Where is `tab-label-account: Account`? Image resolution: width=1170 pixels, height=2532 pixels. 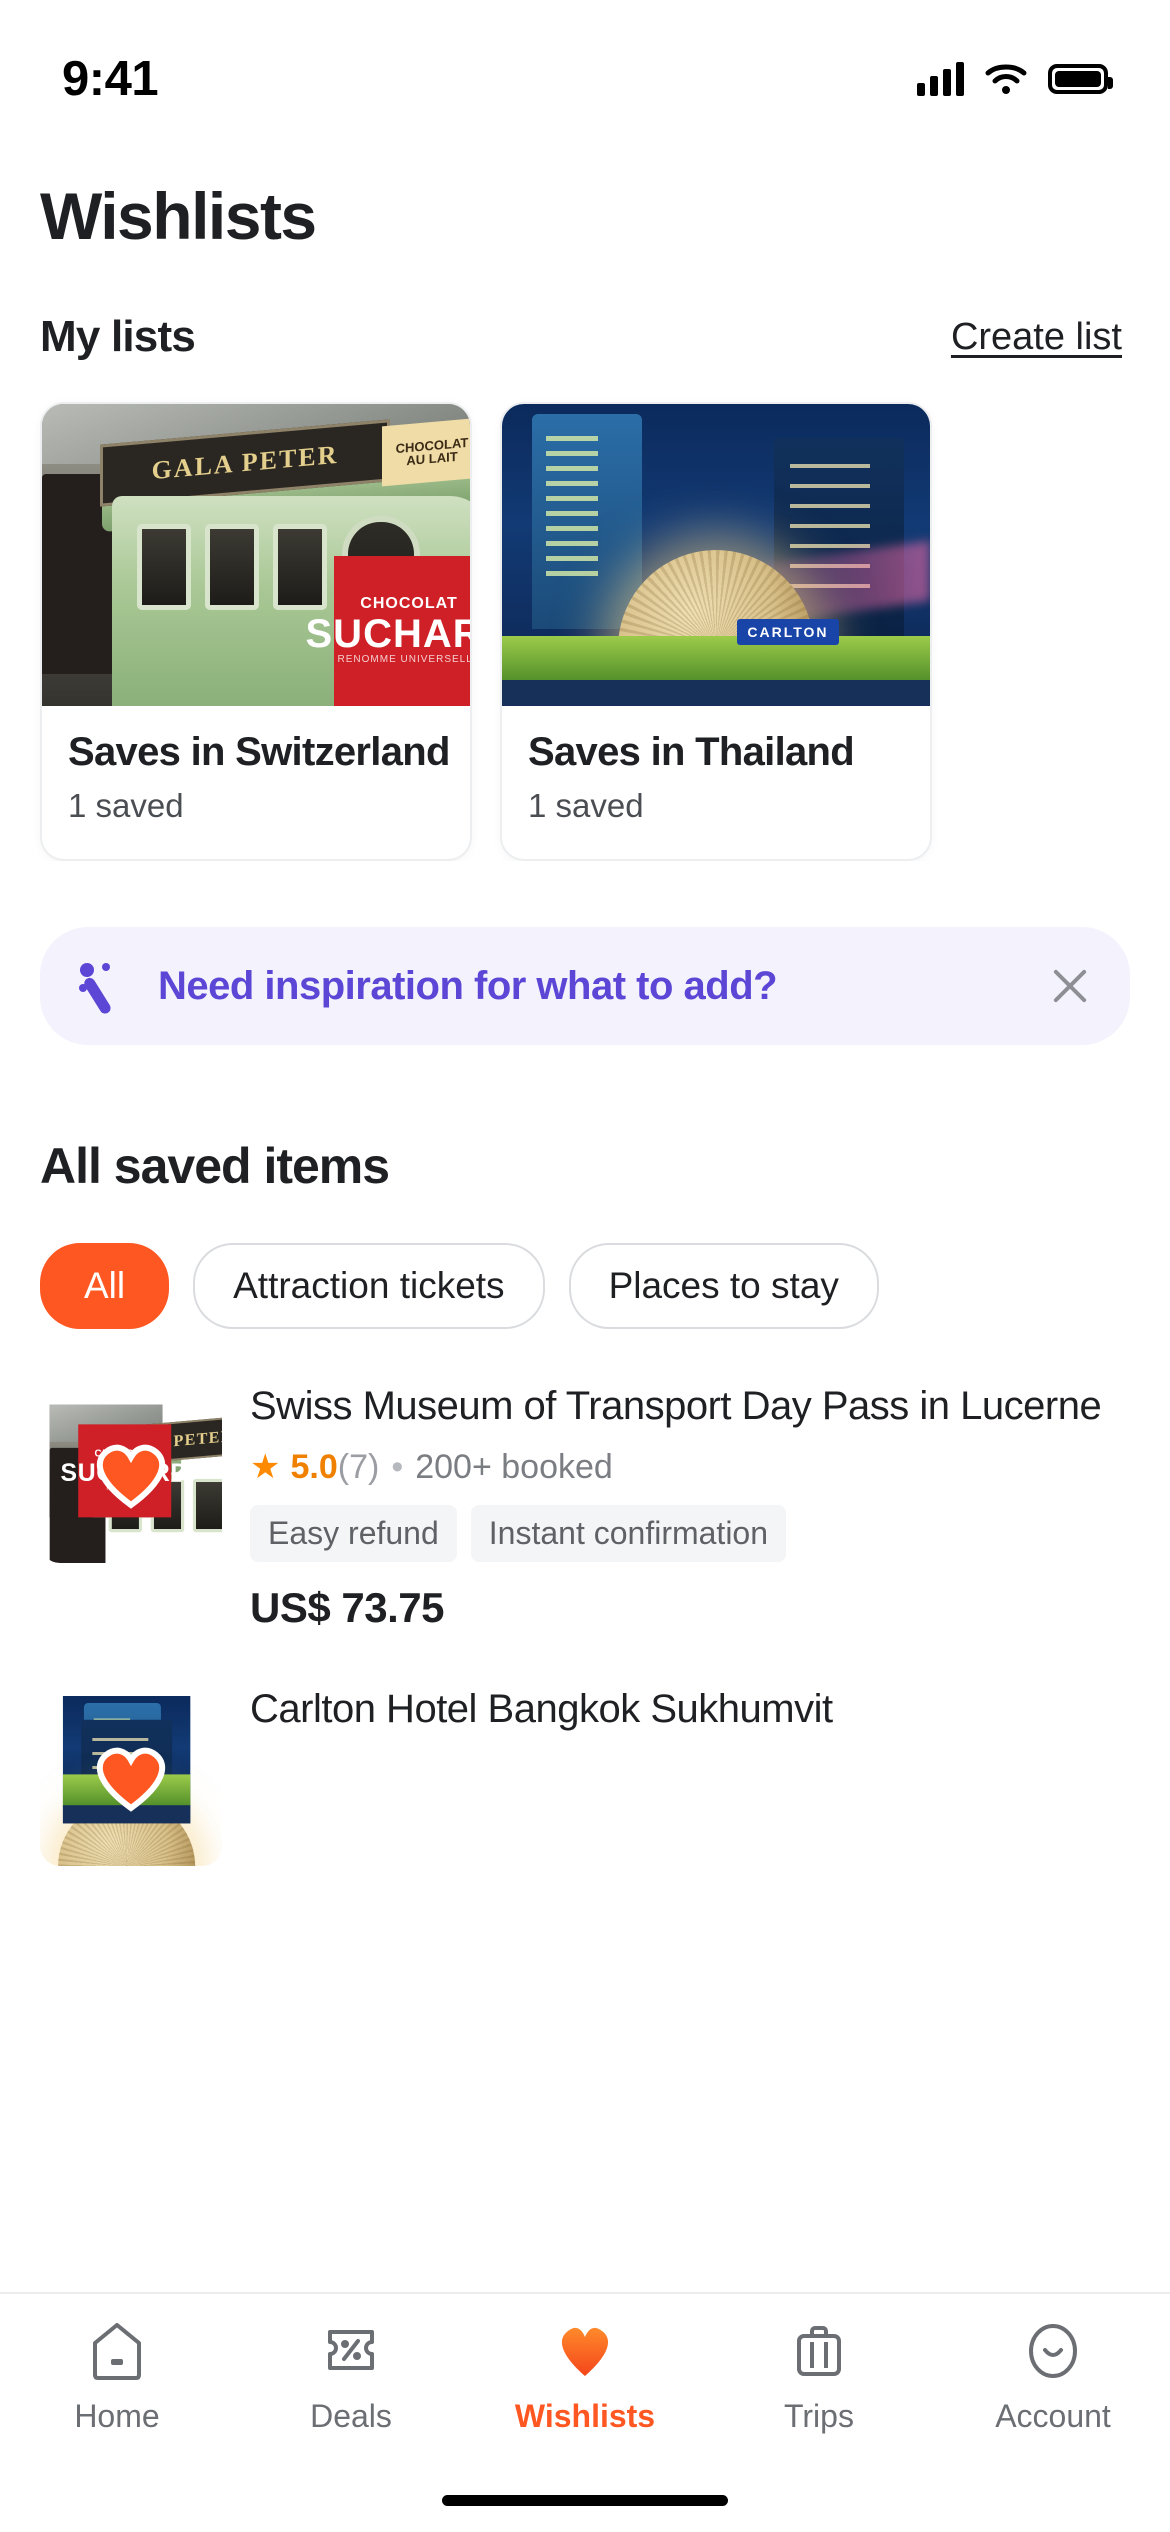
tab-label-account: Account is located at coordinates (1053, 2416).